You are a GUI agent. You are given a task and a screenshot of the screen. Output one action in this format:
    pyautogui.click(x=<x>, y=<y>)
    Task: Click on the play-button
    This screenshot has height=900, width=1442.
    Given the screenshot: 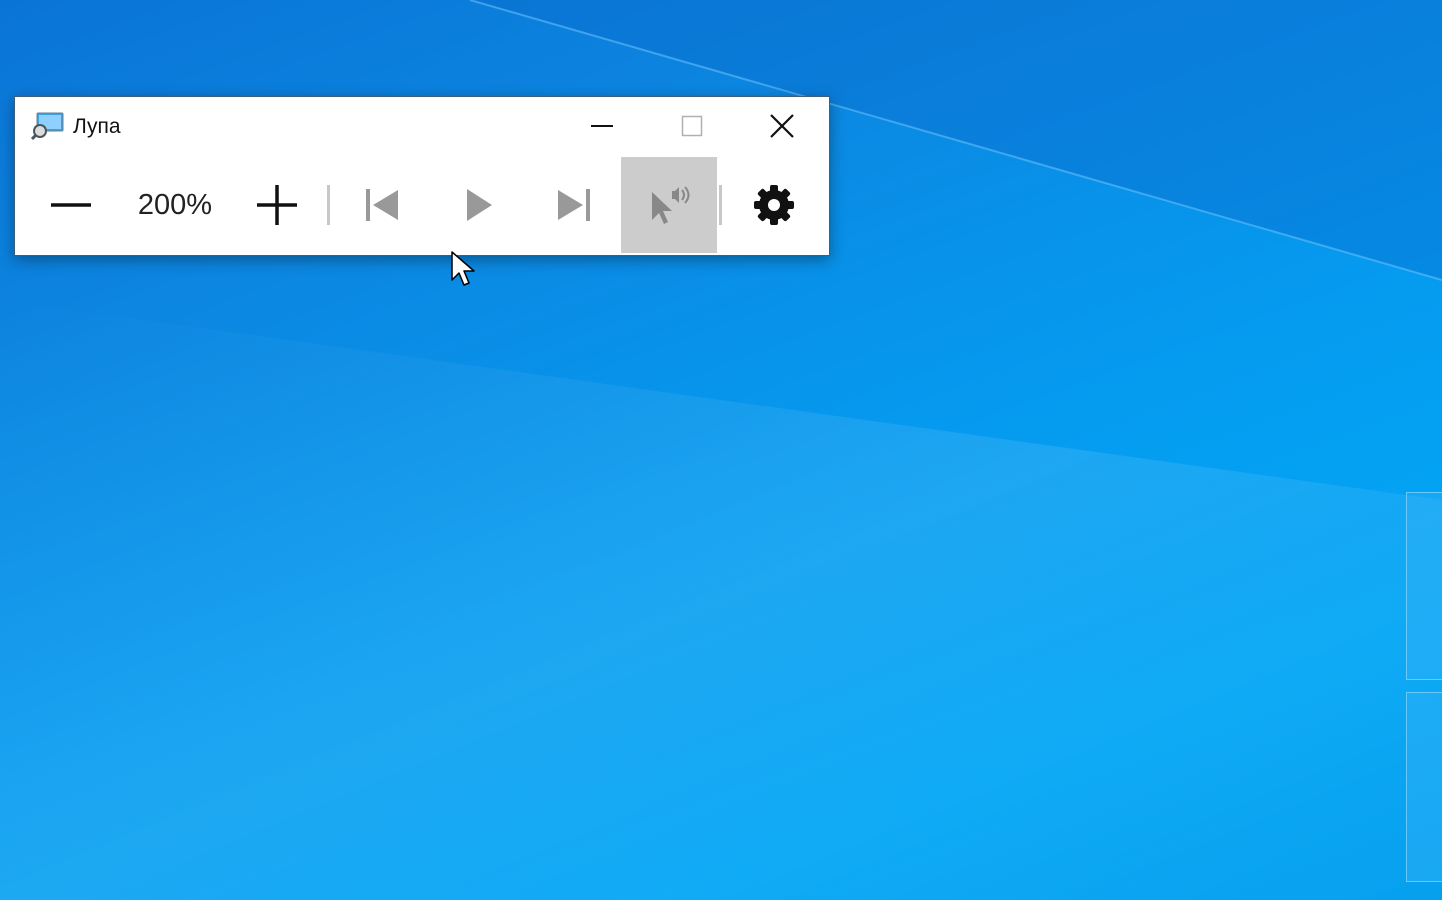 What is the action you would take?
    pyautogui.click(x=478, y=205)
    